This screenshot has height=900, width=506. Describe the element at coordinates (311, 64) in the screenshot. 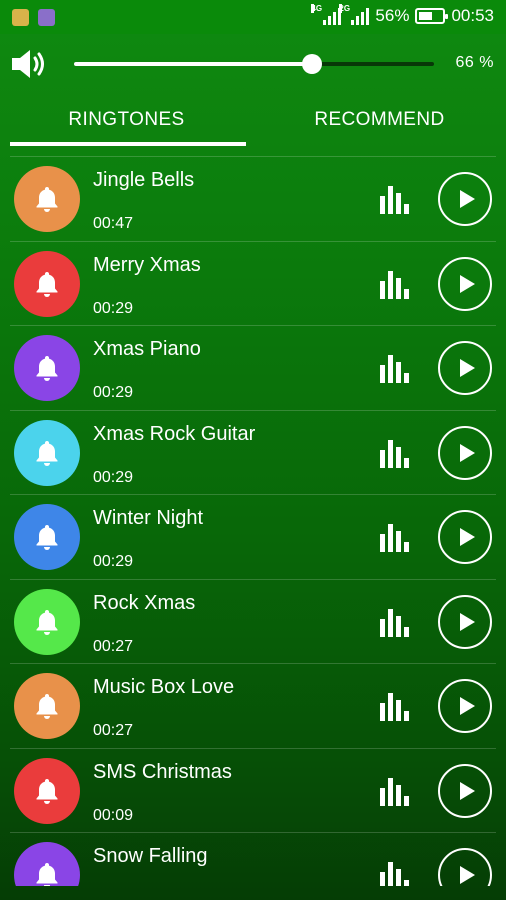

I see `volume-slider-thumb` at that location.